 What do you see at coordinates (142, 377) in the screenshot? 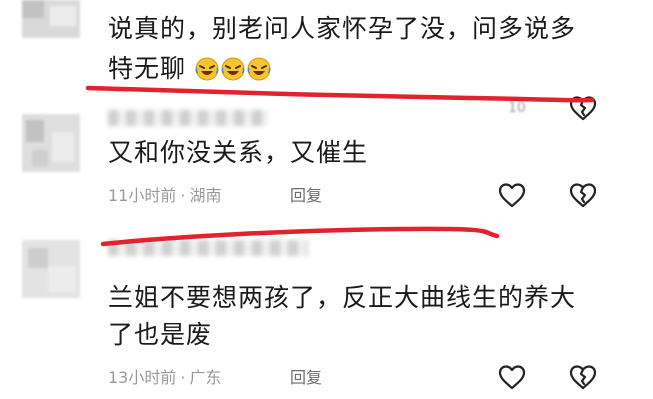
I see `comment-3-time: 13小时前` at bounding box center [142, 377].